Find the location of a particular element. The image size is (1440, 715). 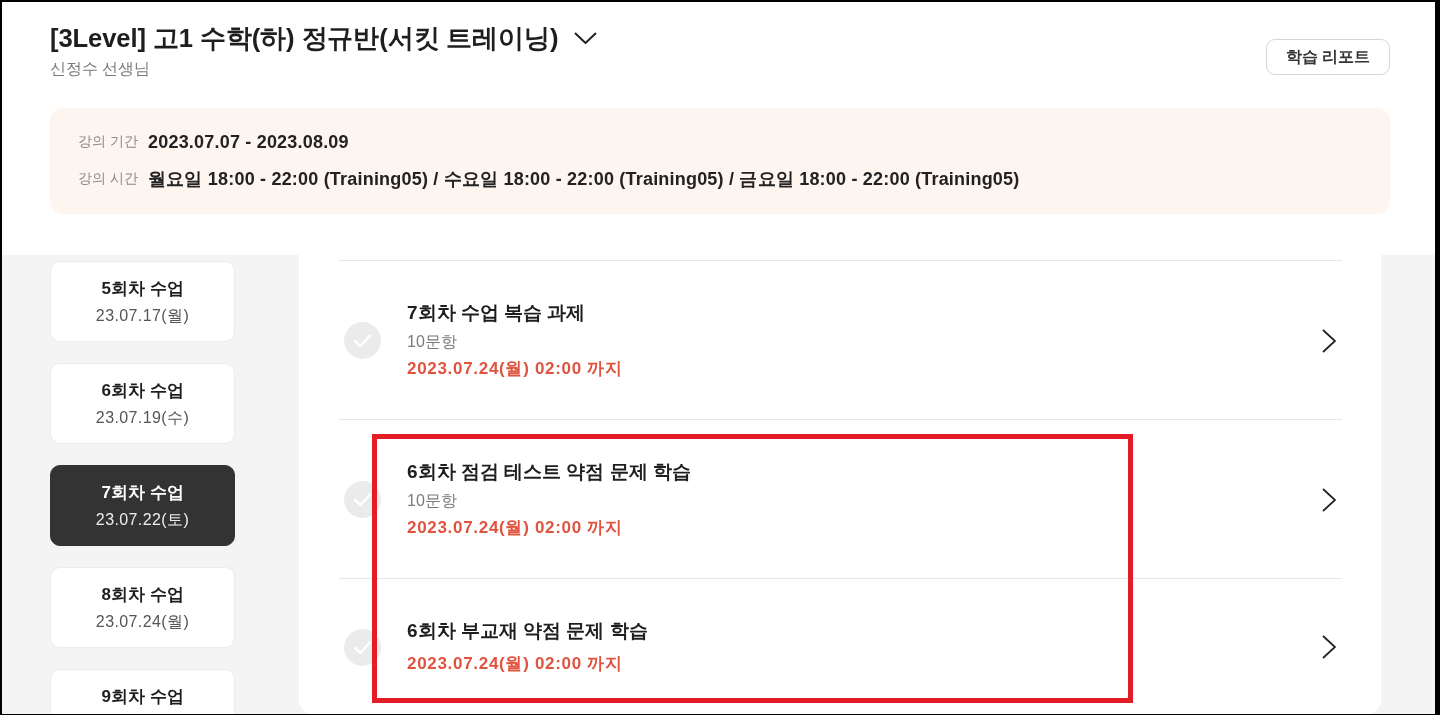

session-card: 9회차 수업 is located at coordinates (142, 691).